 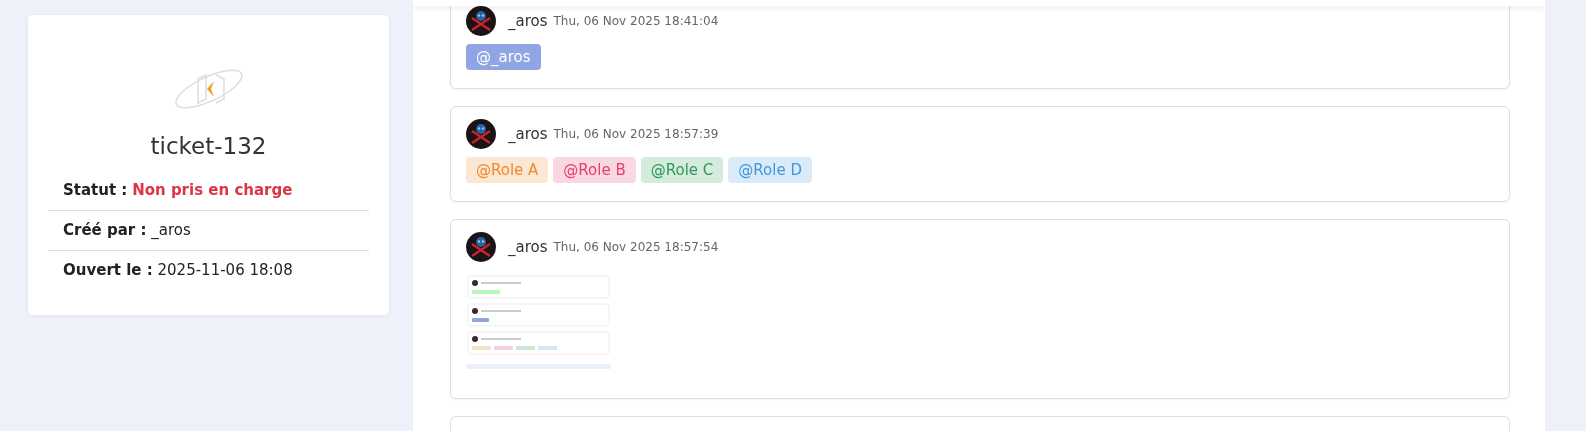 What do you see at coordinates (682, 170) in the screenshot?
I see `mention-tag: @Role C` at bounding box center [682, 170].